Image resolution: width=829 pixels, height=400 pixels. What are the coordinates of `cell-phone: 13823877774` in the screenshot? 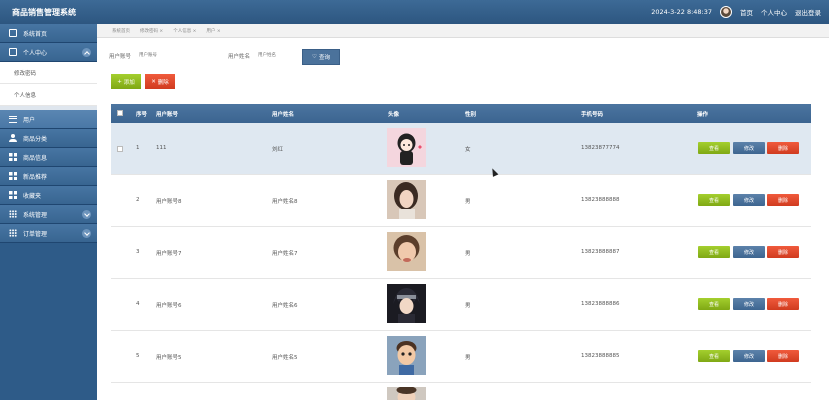 It's located at (600, 148).